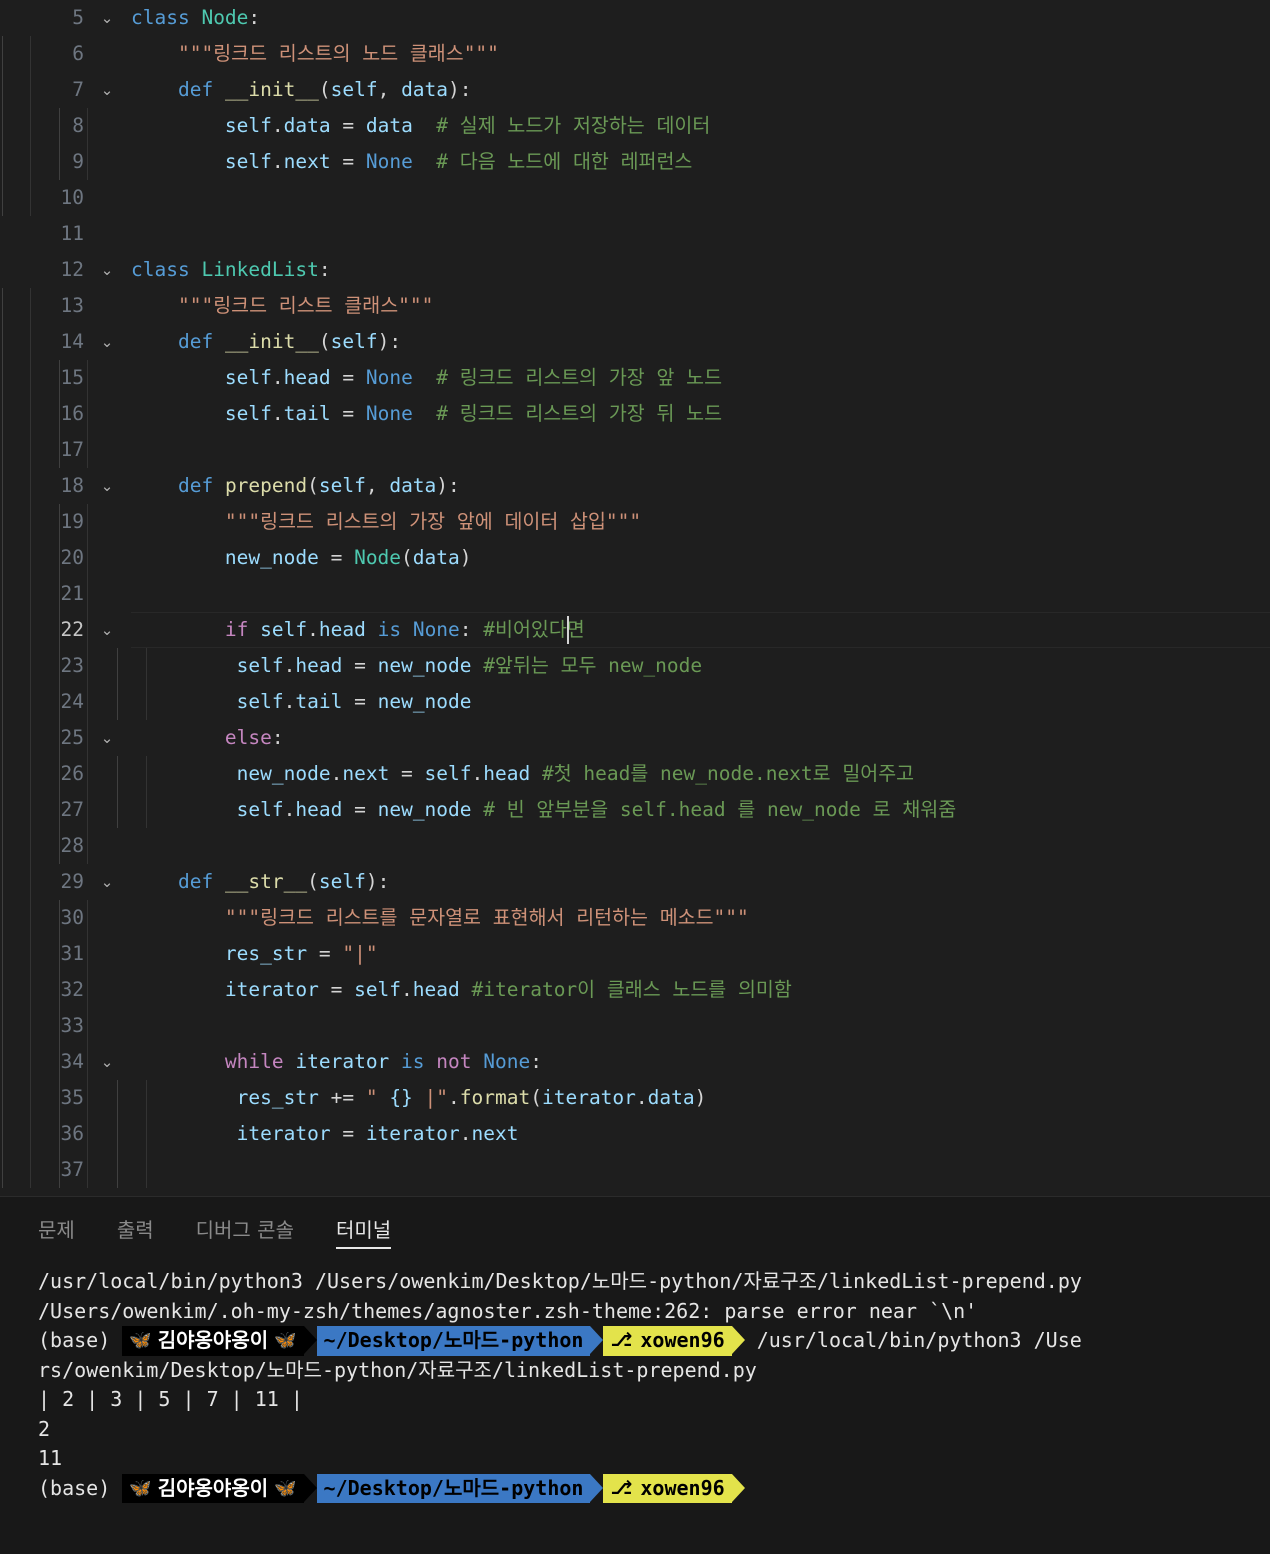 This screenshot has height=1554, width=1270. I want to click on code-line: 11, so click(635, 234).